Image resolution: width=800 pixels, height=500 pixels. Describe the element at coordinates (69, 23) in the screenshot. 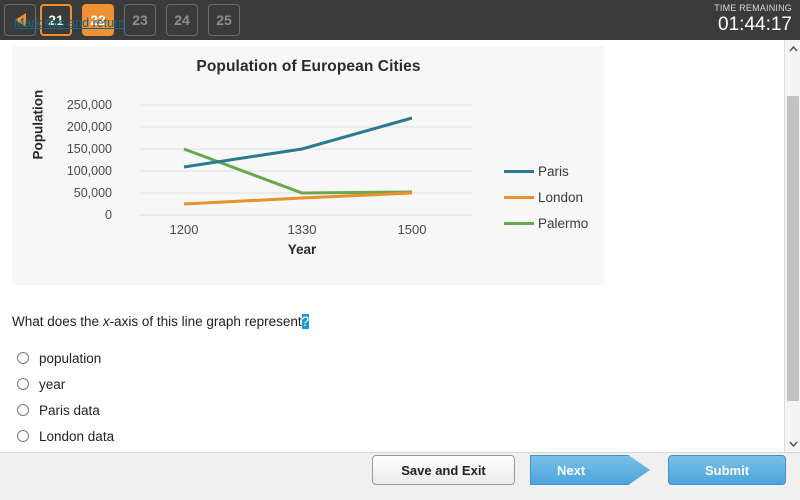

I see `mark-this-and-return-link: Mark this and return` at that location.